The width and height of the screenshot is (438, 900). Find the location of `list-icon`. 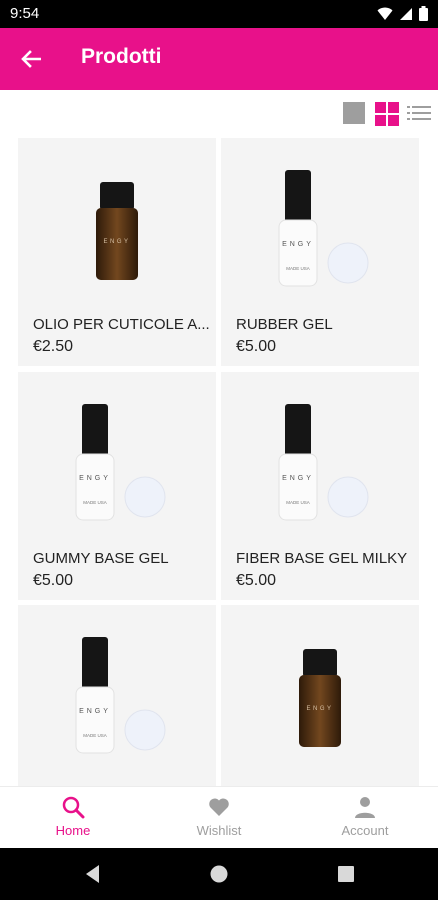

list-icon is located at coordinates (419, 113).